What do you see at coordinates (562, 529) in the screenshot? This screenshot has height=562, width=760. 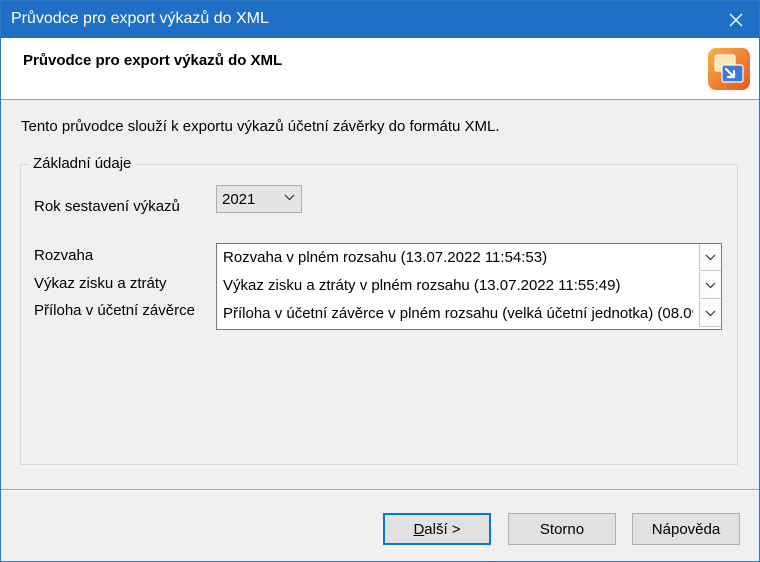 I see `cancel-button: Storno` at bounding box center [562, 529].